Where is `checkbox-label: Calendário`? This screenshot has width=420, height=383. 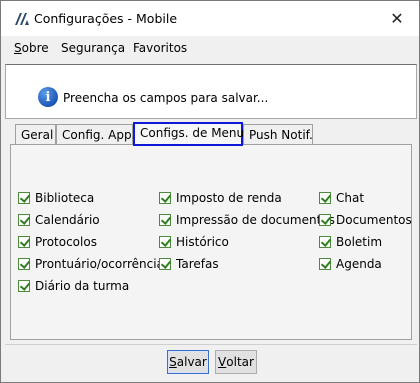 checkbox-label: Calendário is located at coordinates (67, 220).